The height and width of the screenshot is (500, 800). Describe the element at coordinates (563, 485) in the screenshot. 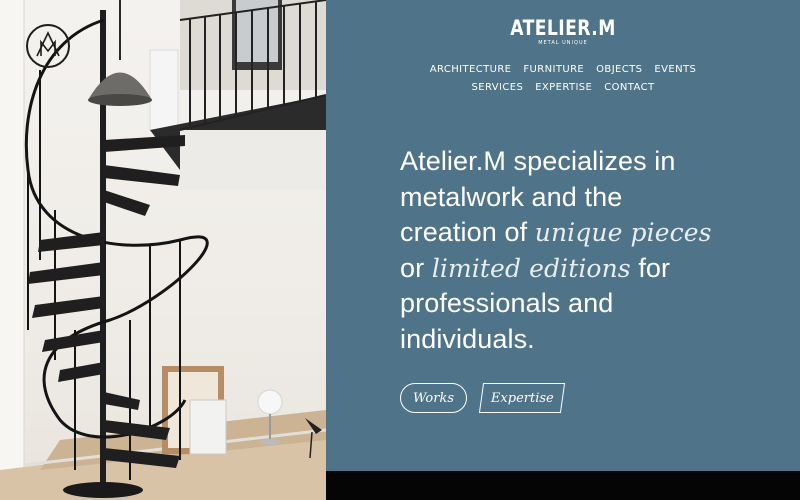

I see `footer-bar` at that location.